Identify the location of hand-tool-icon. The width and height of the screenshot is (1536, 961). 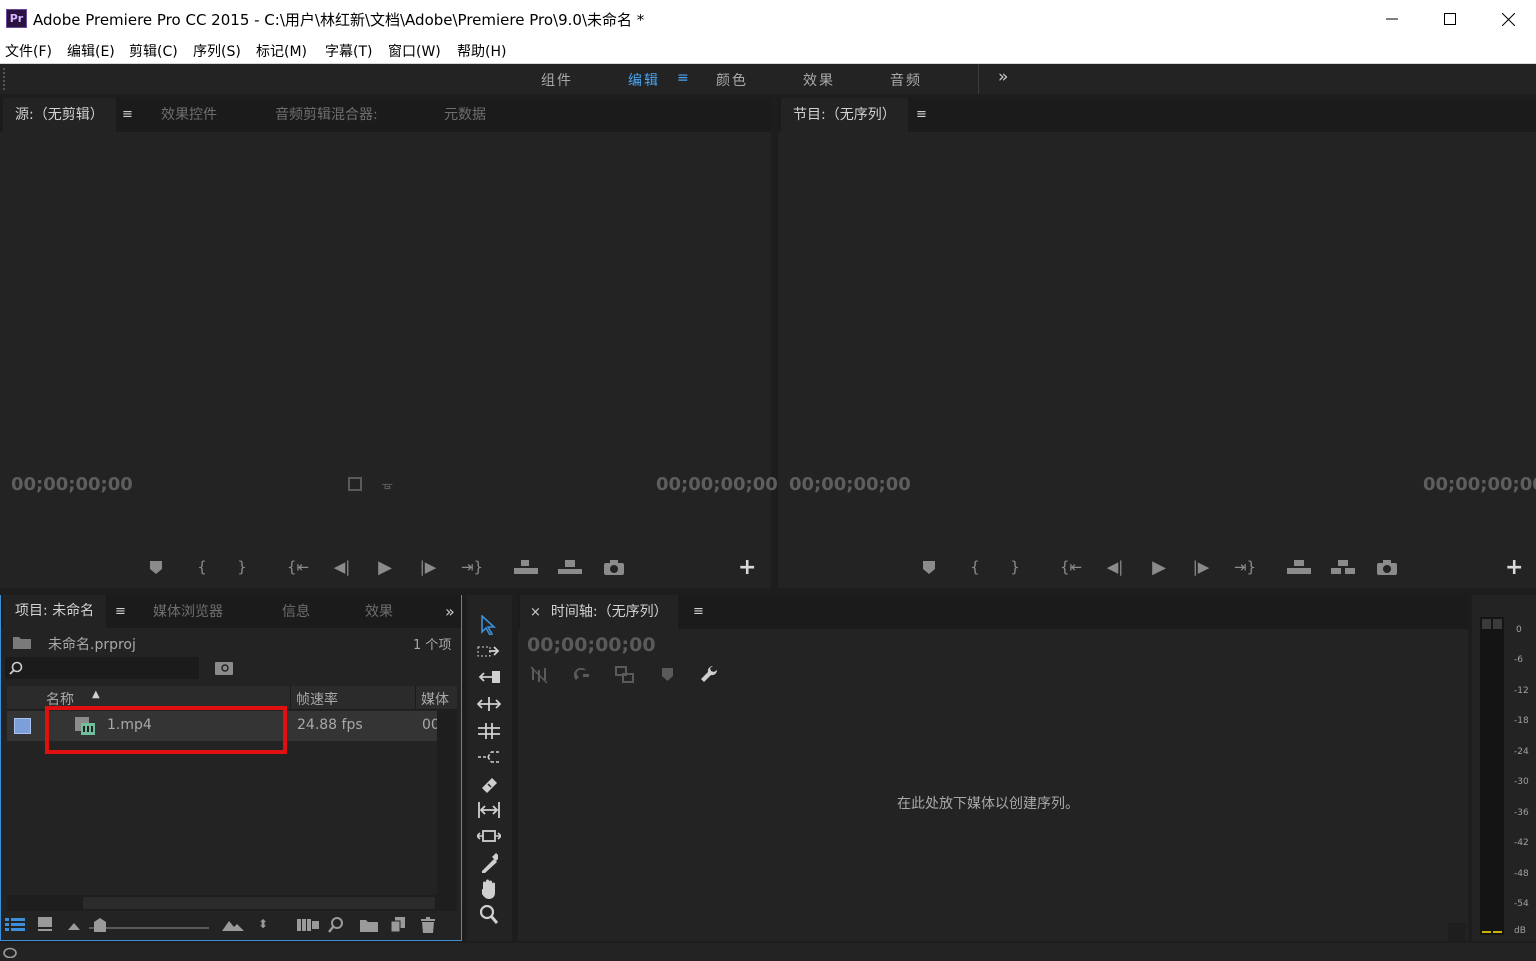
(489, 863).